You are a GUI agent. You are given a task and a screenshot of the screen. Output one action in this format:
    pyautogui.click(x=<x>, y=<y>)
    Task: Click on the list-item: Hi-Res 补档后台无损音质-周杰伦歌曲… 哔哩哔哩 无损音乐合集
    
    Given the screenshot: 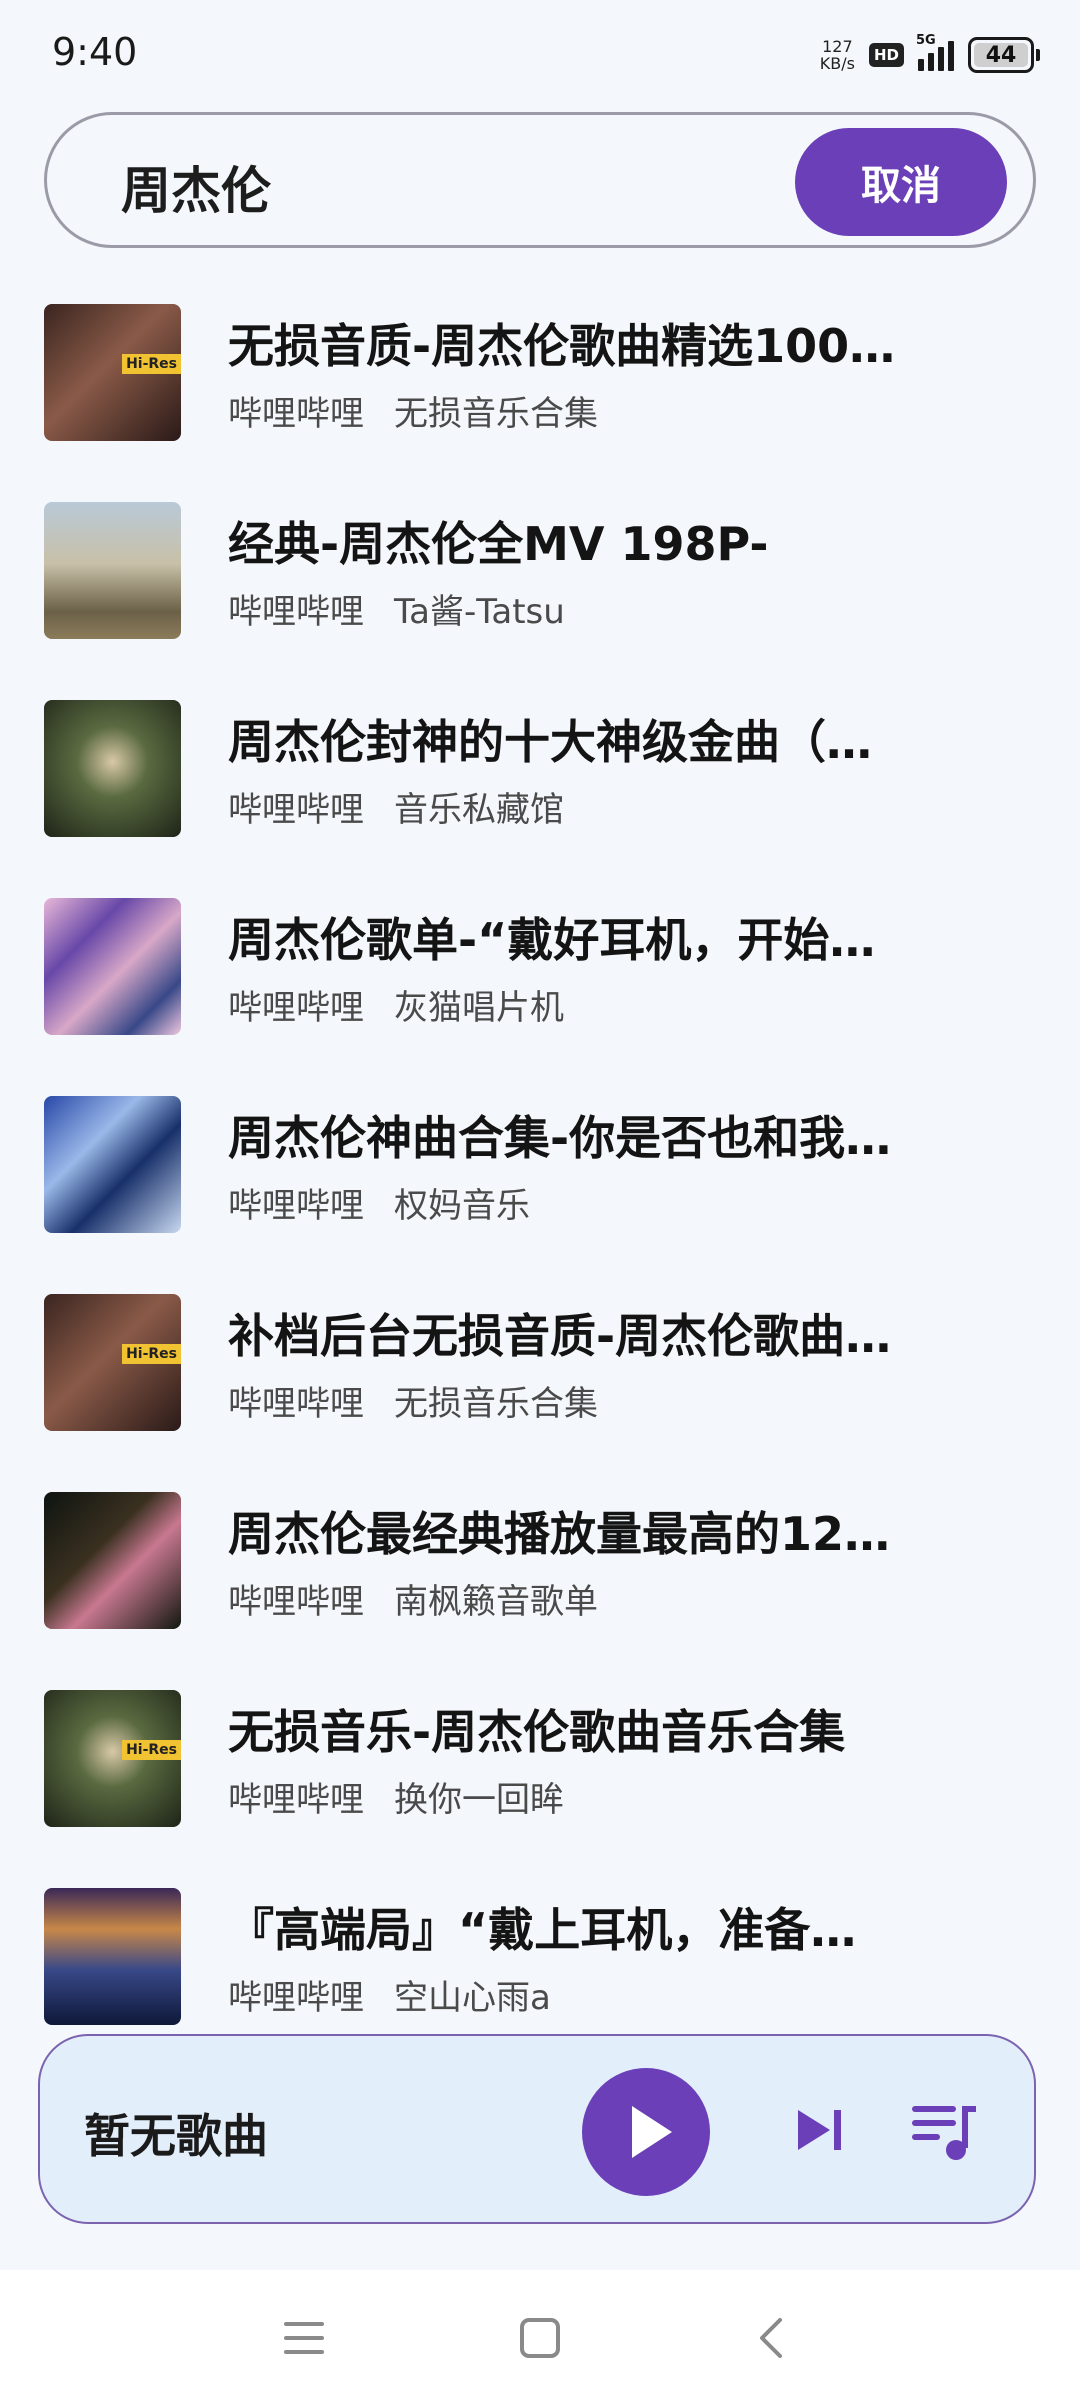 What is the action you would take?
    pyautogui.click(x=540, y=1393)
    